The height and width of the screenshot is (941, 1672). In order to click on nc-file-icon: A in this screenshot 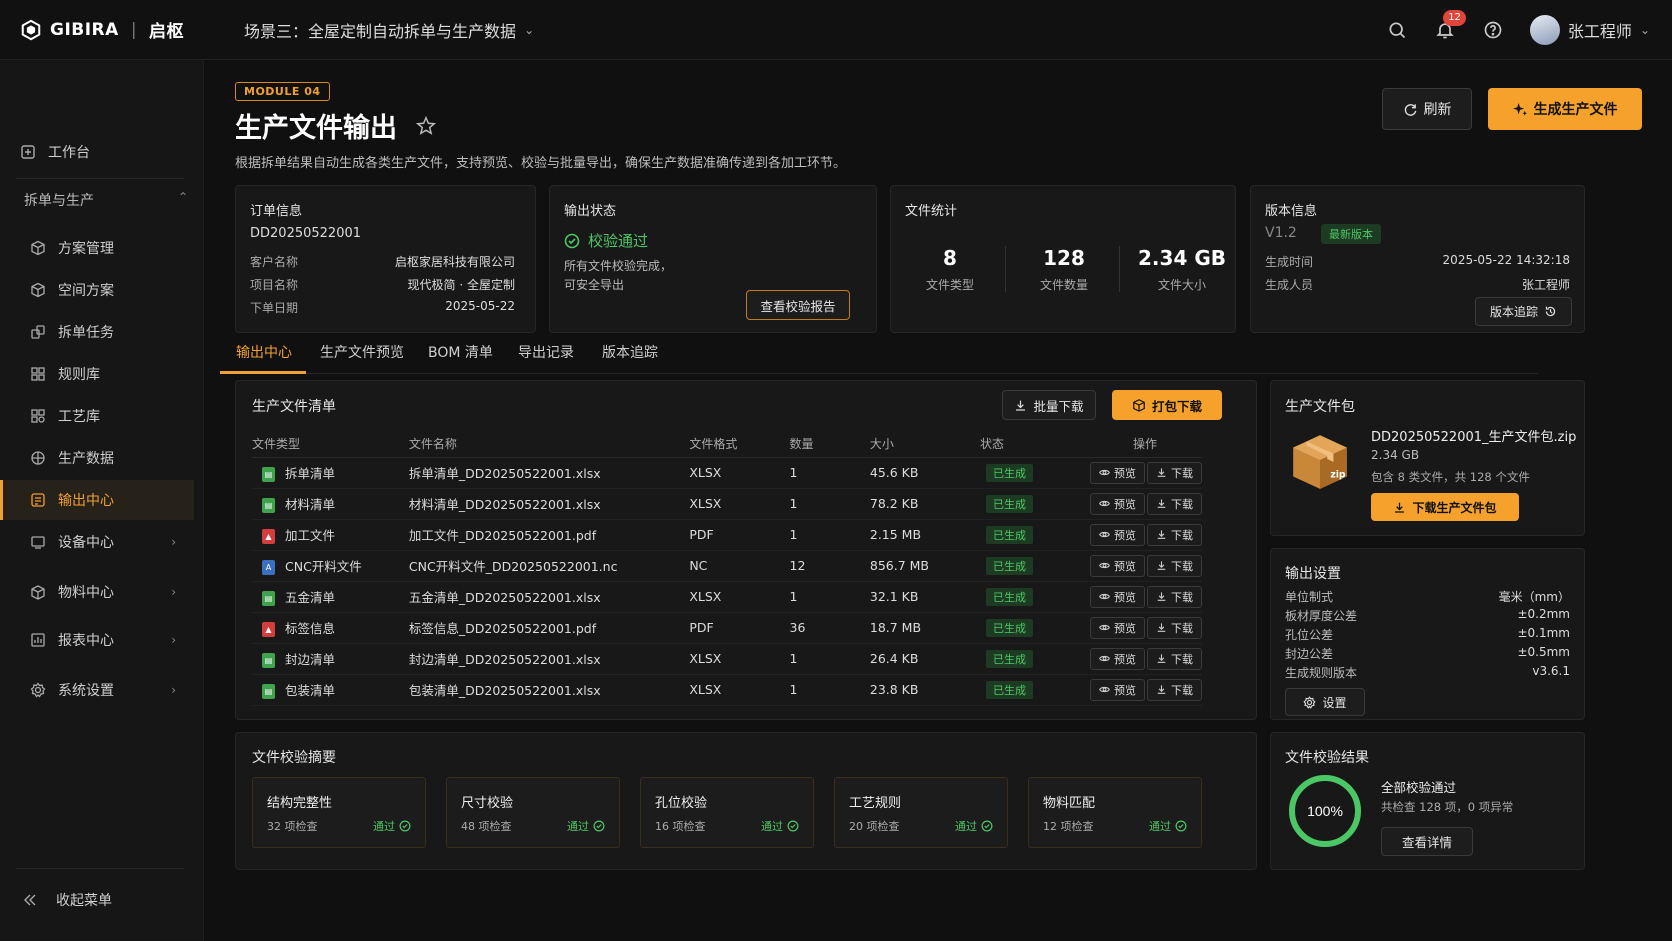, I will do `click(268, 567)`.